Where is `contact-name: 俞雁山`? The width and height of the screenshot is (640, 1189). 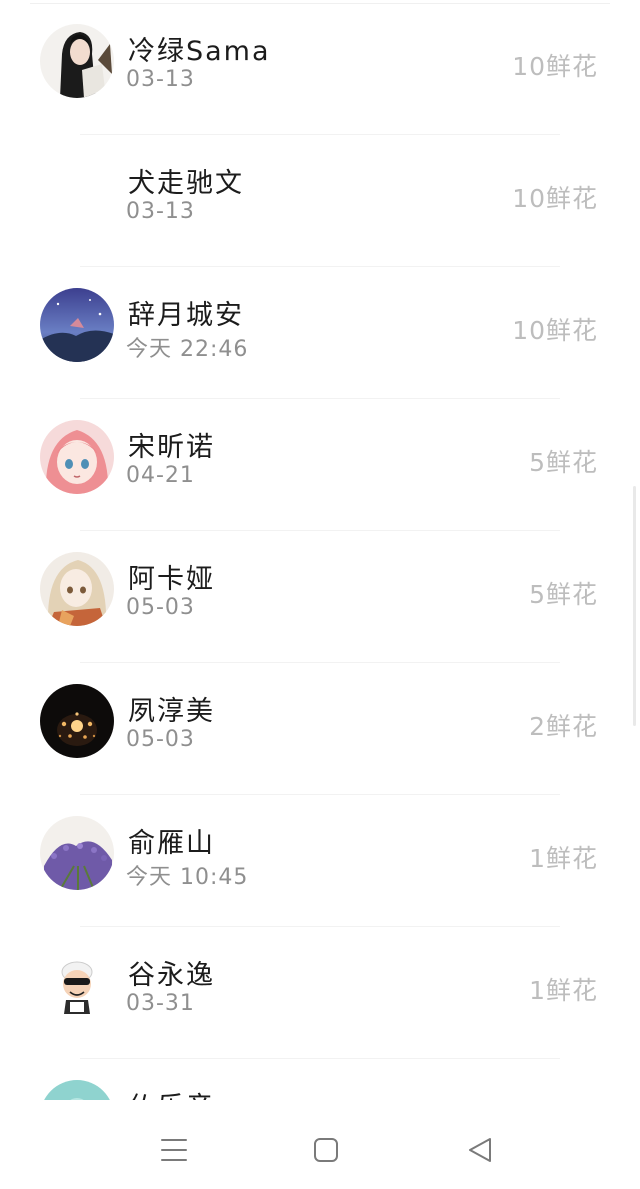
contact-name: 俞雁山 is located at coordinates (171, 843).